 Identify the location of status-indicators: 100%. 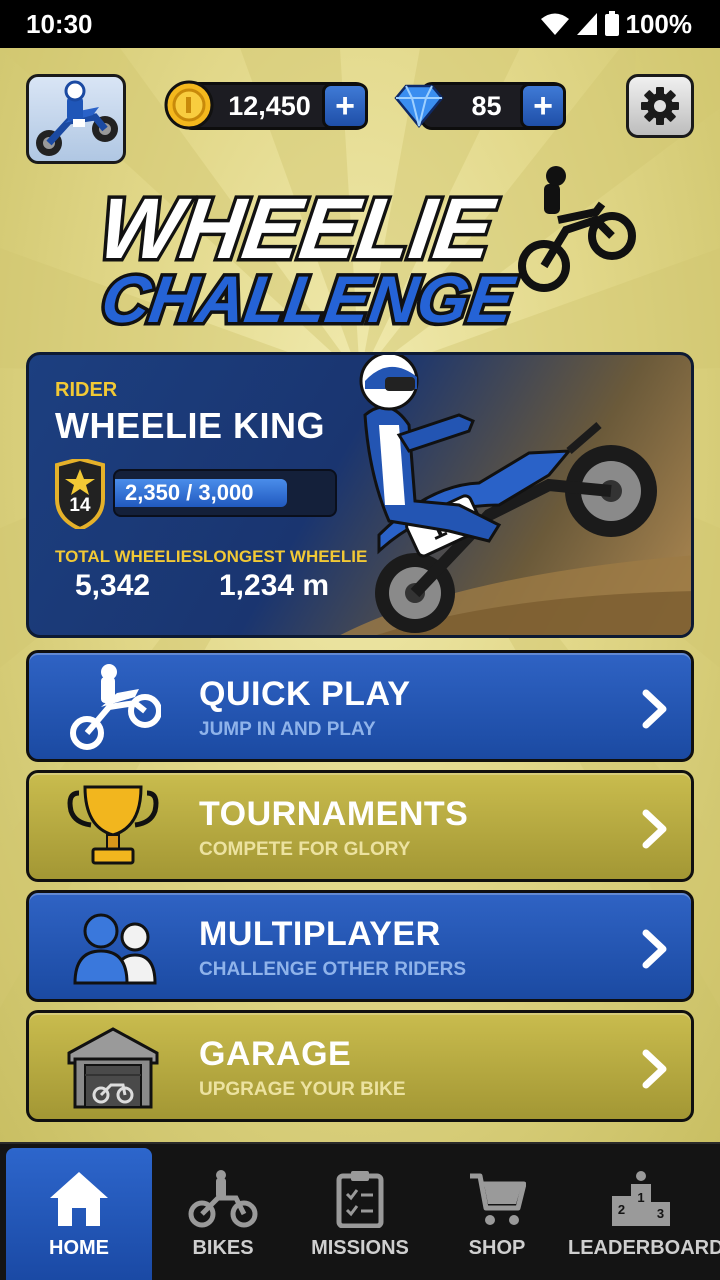
(616, 24).